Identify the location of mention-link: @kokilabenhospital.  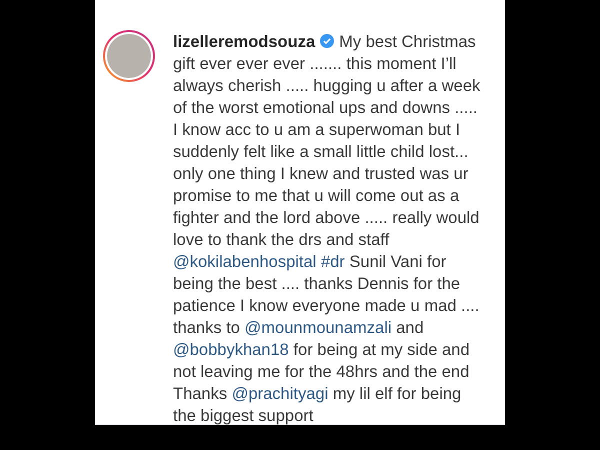
(244, 262).